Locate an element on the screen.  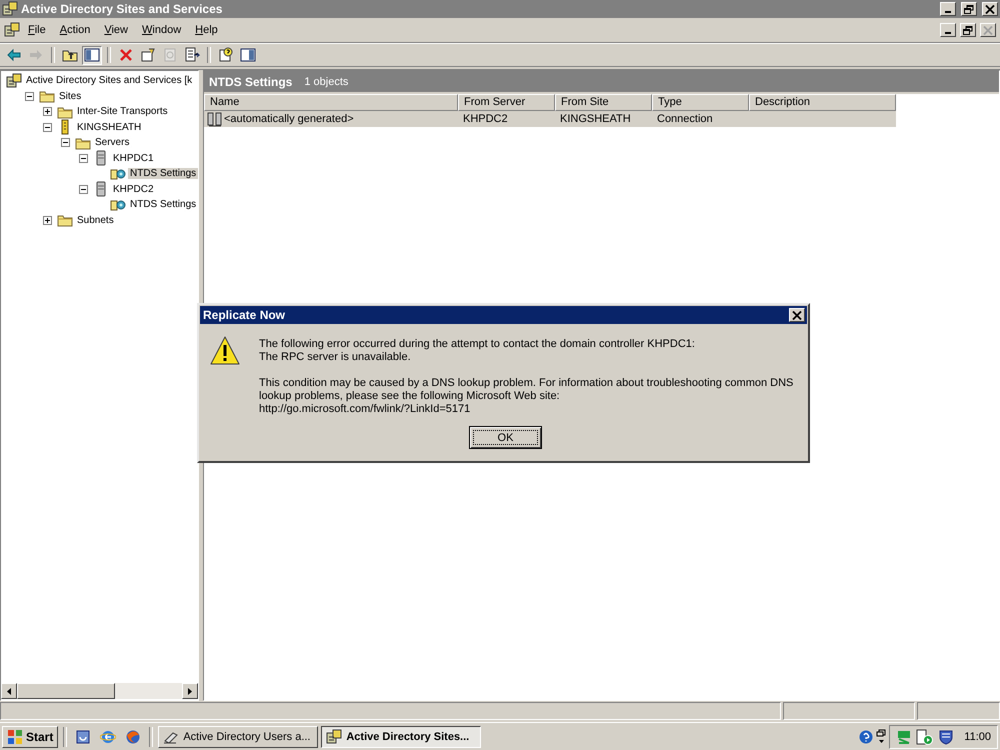
fox-globe-icon is located at coordinates (133, 736).